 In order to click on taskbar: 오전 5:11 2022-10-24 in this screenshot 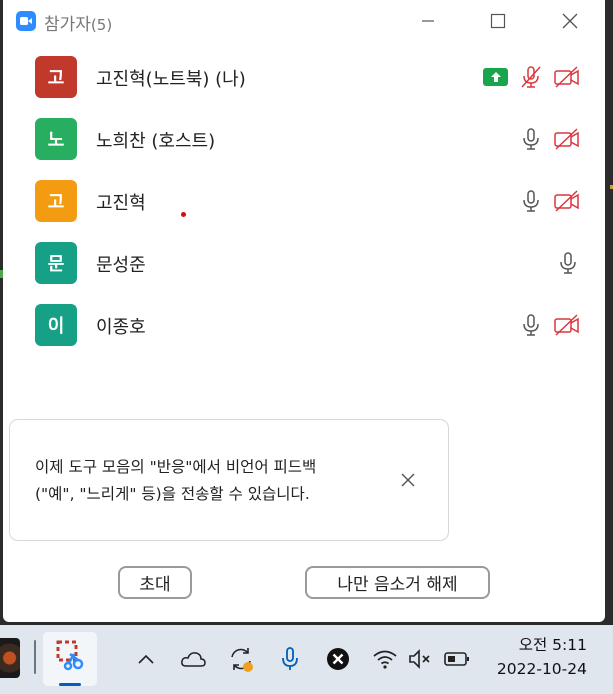, I will do `click(306, 659)`.